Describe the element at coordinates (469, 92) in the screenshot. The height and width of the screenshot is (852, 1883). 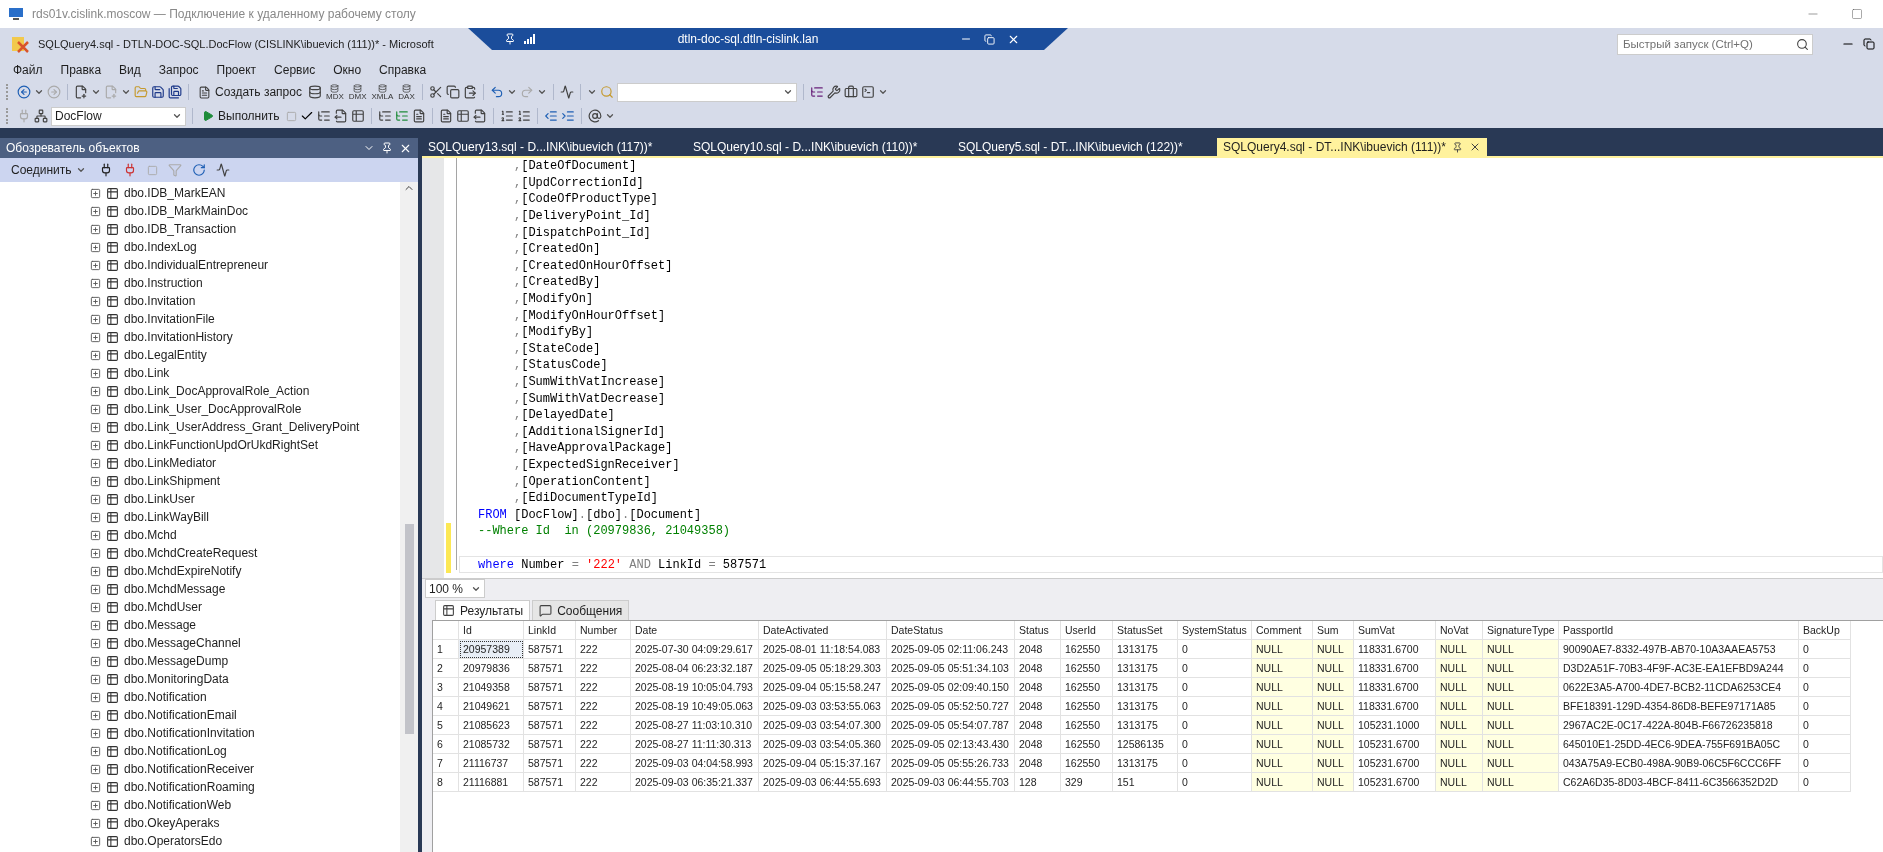
I see `paste-icon` at that location.